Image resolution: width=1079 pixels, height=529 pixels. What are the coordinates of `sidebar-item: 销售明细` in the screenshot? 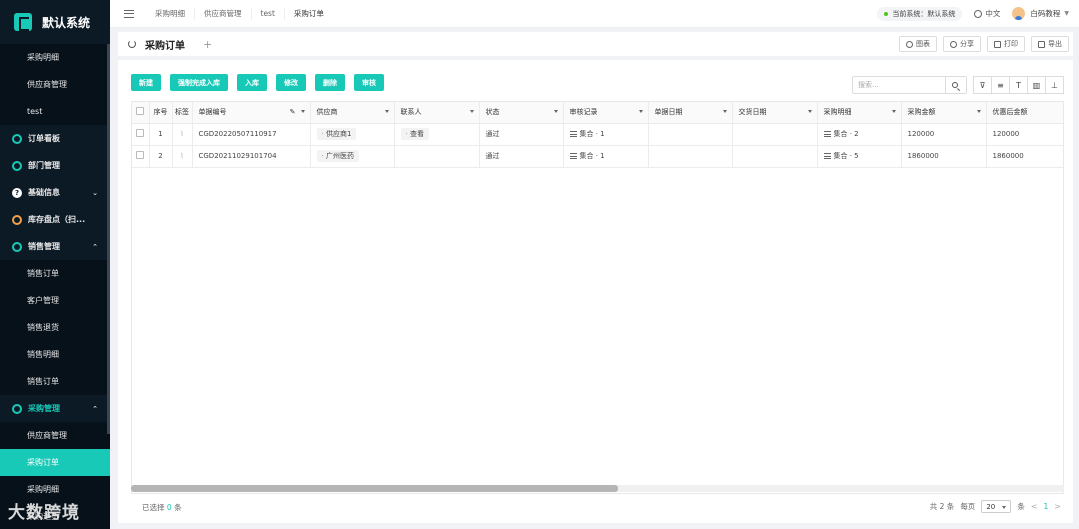 It's located at (55, 354).